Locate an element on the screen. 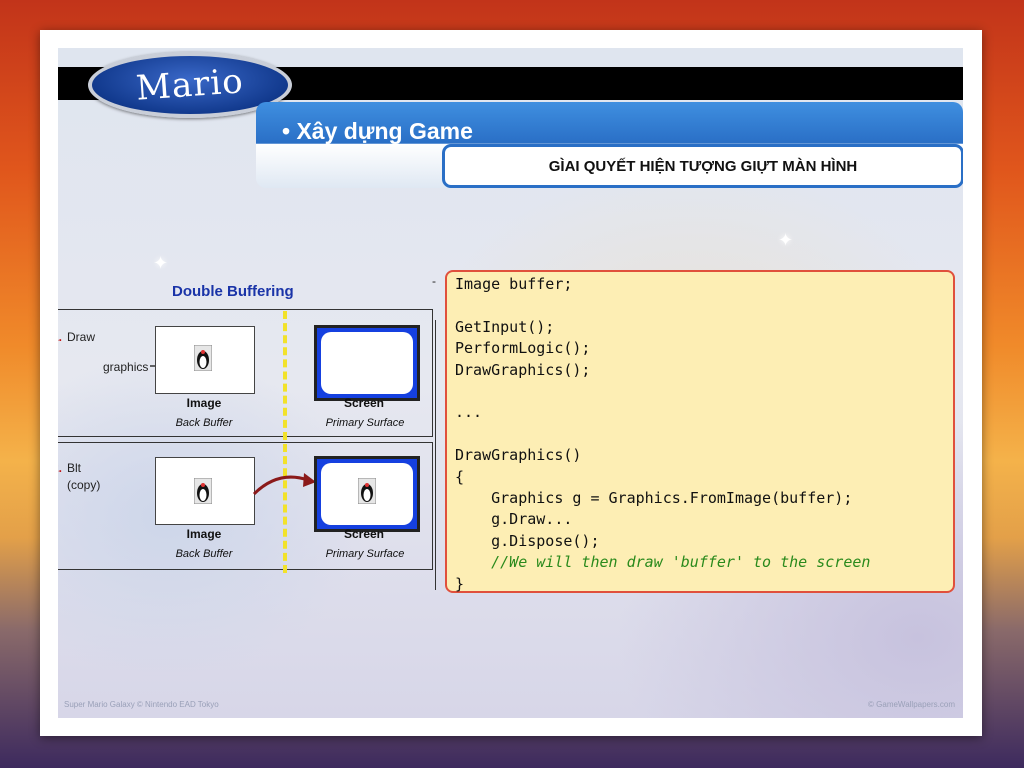 The image size is (1024, 768). diagram-title: Double Buffering is located at coordinates (233, 291).